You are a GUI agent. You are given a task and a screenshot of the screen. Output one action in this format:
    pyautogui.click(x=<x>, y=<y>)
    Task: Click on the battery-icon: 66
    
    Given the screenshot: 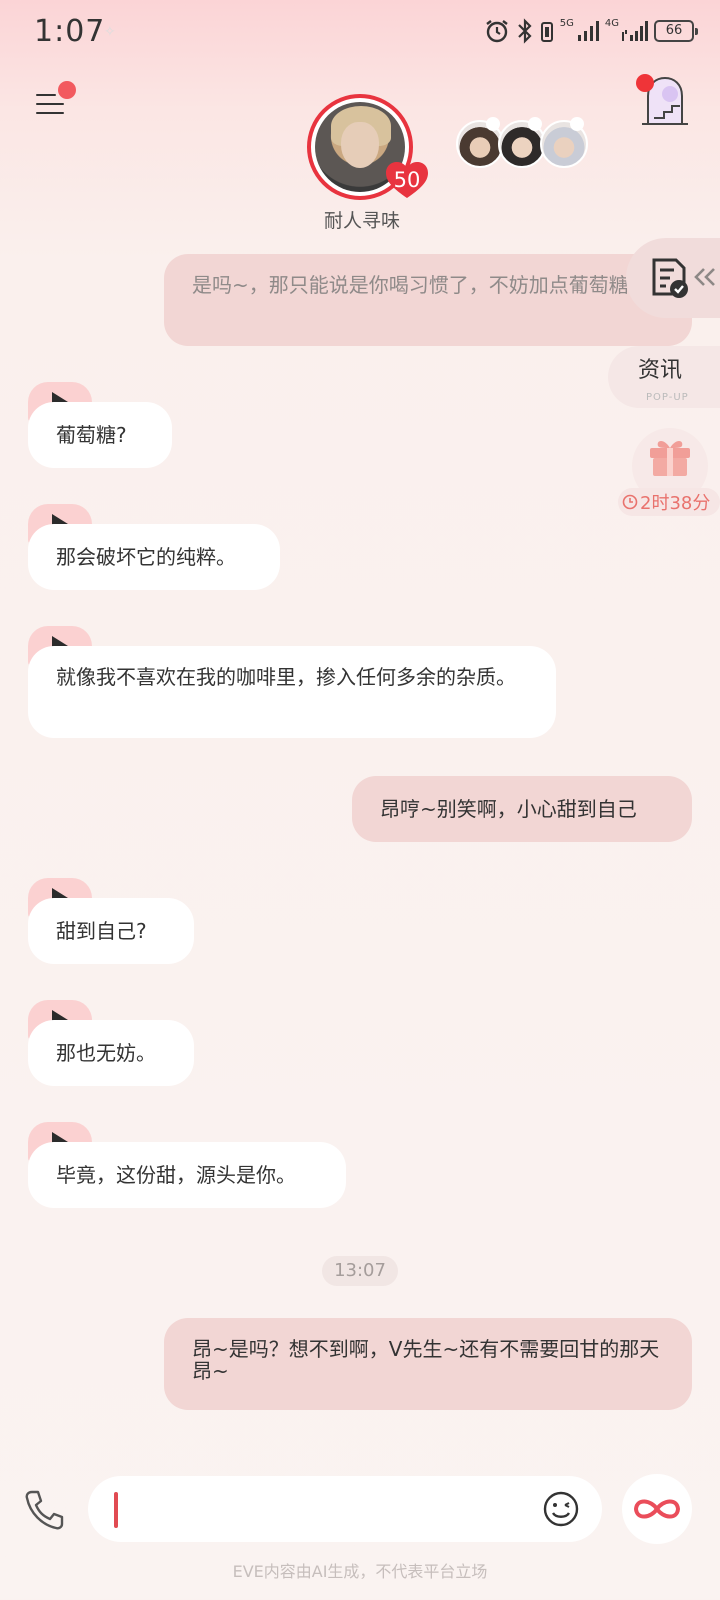 What is the action you would take?
    pyautogui.click(x=676, y=31)
    